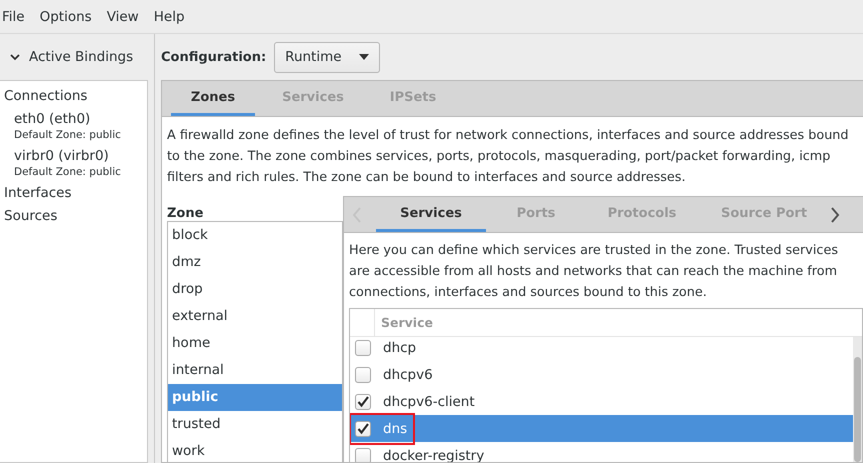 This screenshot has height=463, width=863. I want to click on menu-item: View, so click(126, 16).